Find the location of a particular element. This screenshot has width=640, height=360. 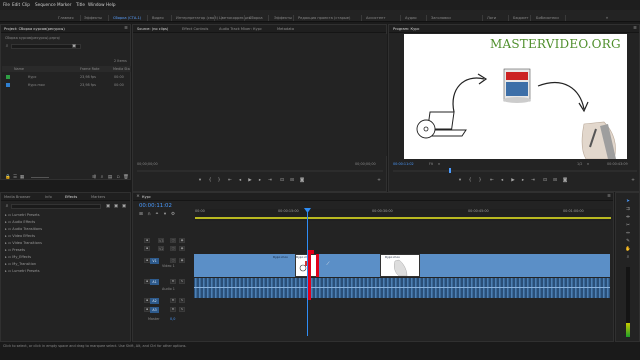

effects-tree-item: ▸ ▭ Audio Effects is located at coordinates (20, 222).